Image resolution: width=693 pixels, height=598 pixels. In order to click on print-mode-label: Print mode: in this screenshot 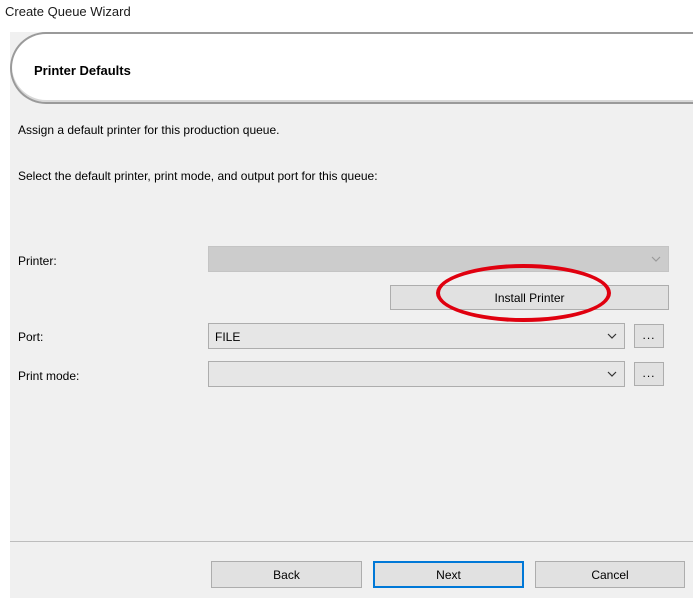, I will do `click(49, 376)`.